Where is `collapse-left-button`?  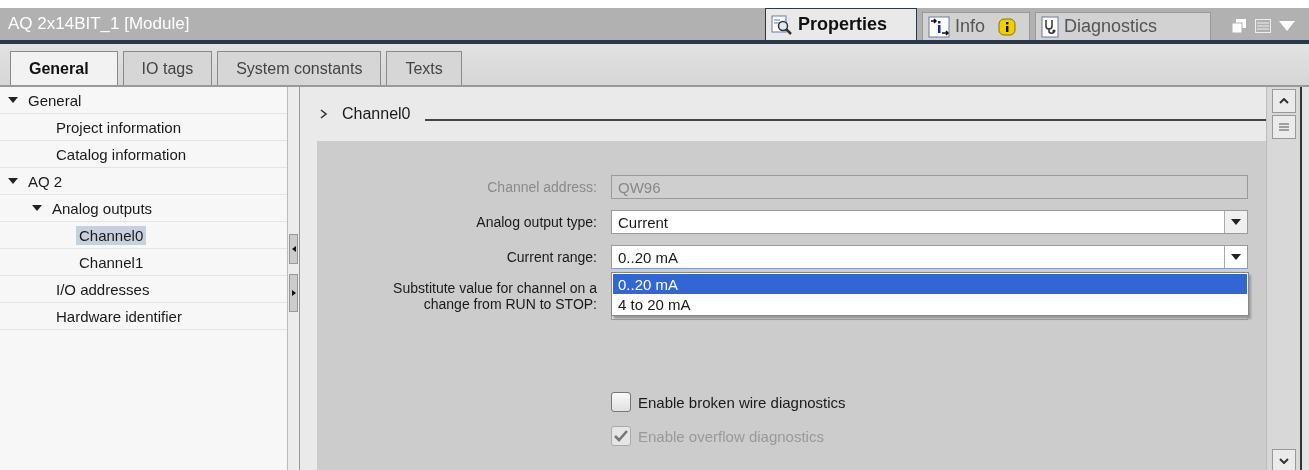
collapse-left-button is located at coordinates (293, 249).